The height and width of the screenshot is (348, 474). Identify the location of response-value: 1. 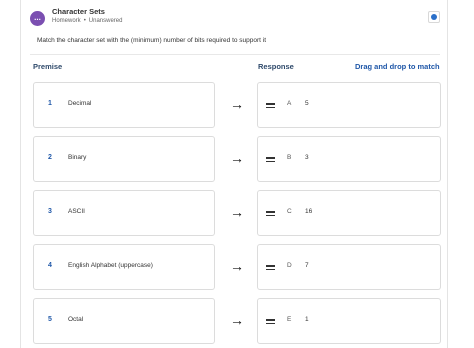
(307, 319).